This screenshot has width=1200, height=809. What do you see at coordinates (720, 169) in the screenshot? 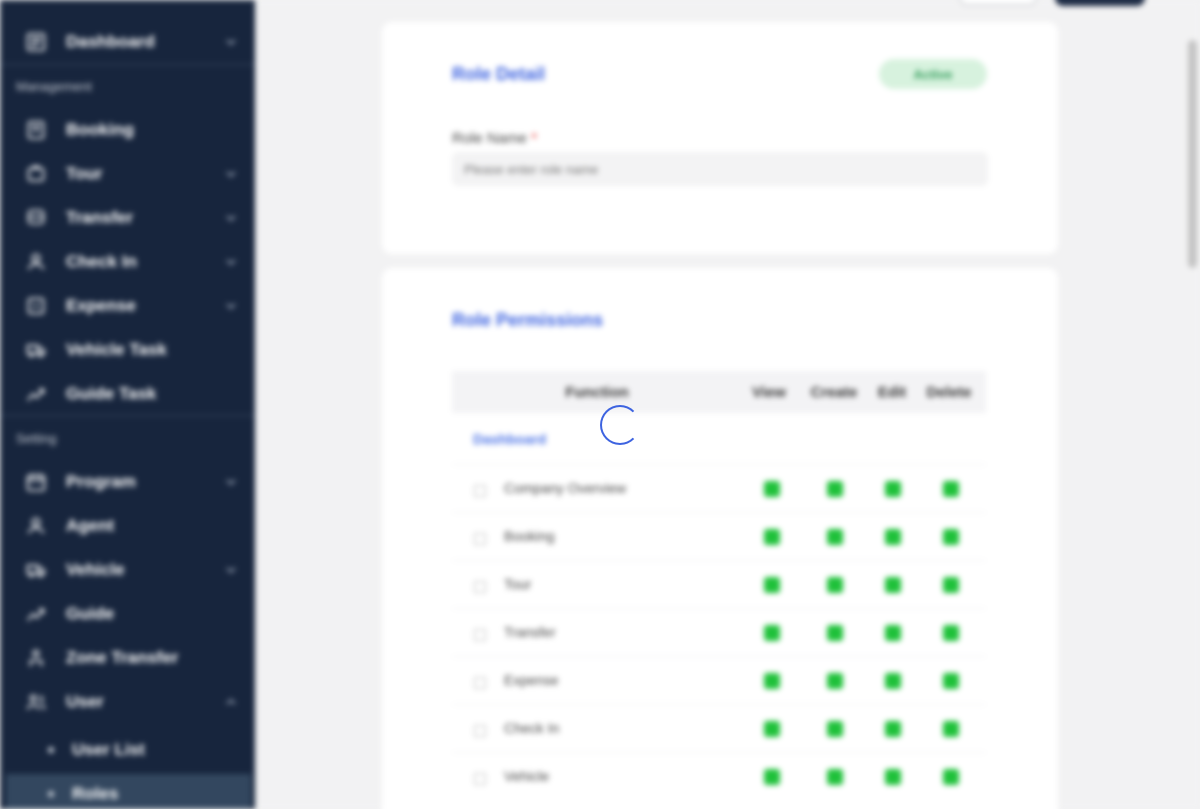
I see `role-name-input` at bounding box center [720, 169].